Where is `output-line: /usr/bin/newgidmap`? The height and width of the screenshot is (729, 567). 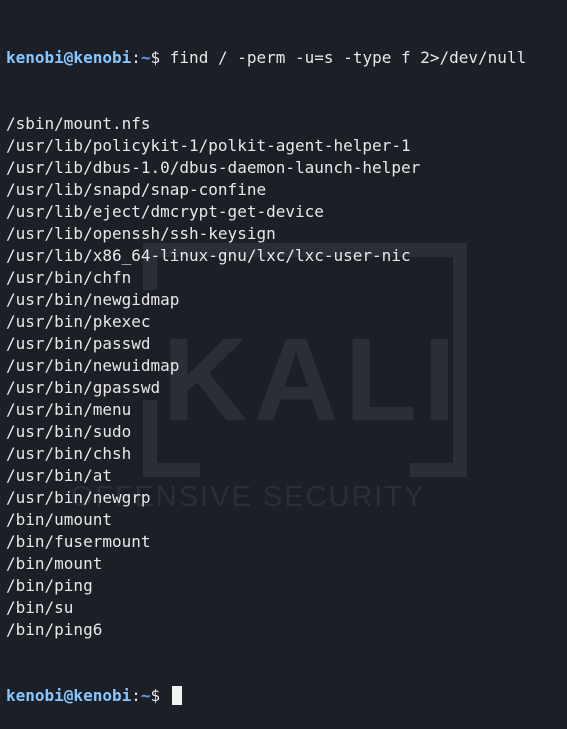
output-line: /usr/bin/newgidmap is located at coordinates (93, 299).